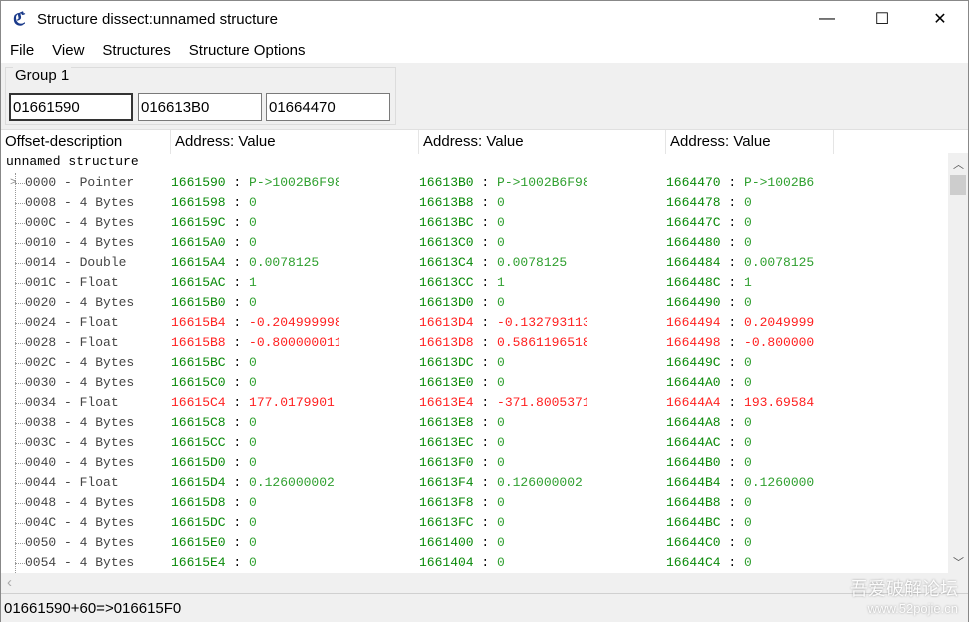 This screenshot has height=623, width=969. I want to click on horizontal-scrollbar: ‹, so click(484, 583).